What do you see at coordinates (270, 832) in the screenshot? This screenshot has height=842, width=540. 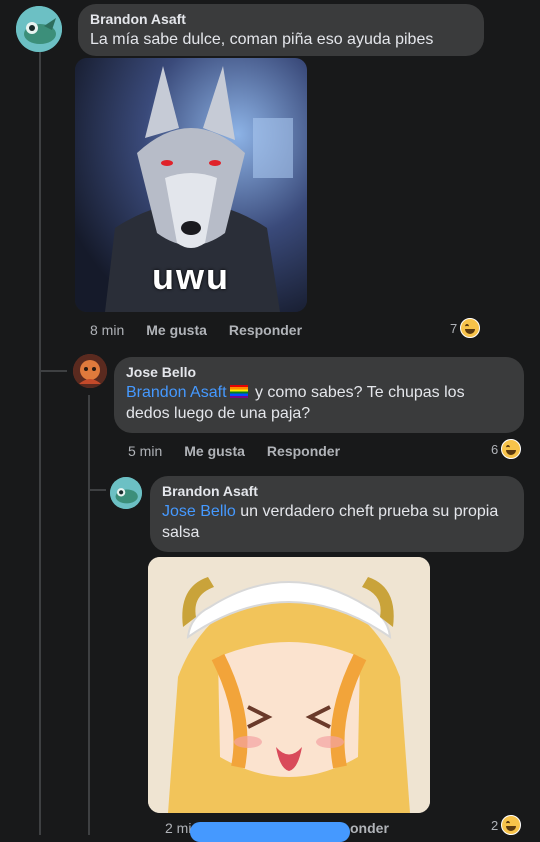 I see `new-comments-pill` at bounding box center [270, 832].